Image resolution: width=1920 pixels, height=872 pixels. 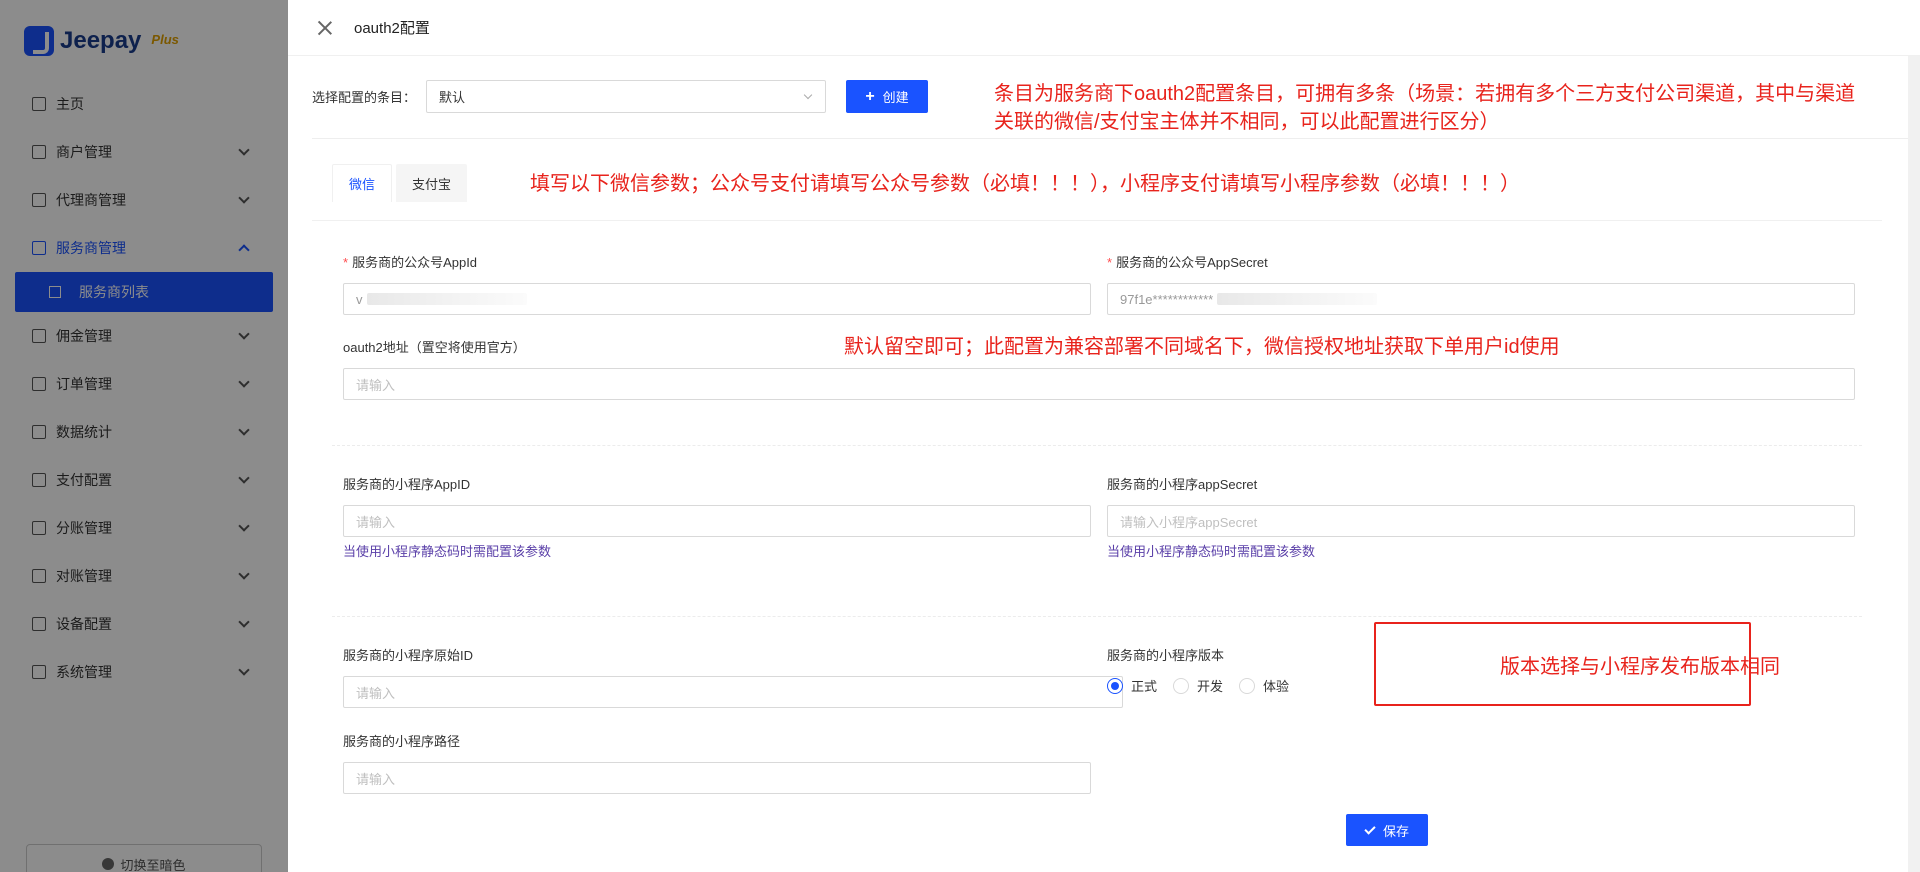 I want to click on mini-origin-id-input: 请输入, so click(x=733, y=692).